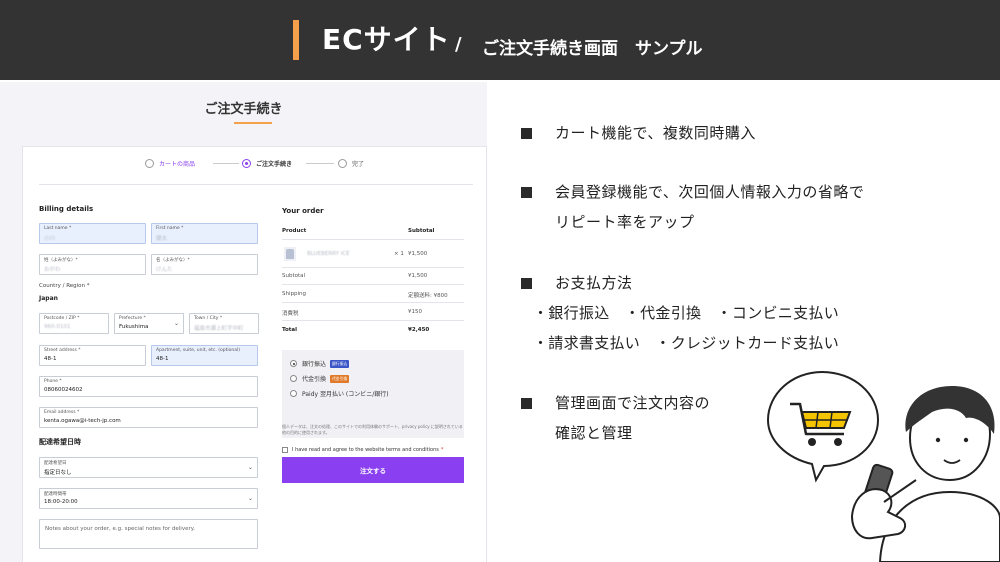 This screenshot has height=562, width=1000. I want to click on subtotal-label: Subtotal, so click(294, 276).